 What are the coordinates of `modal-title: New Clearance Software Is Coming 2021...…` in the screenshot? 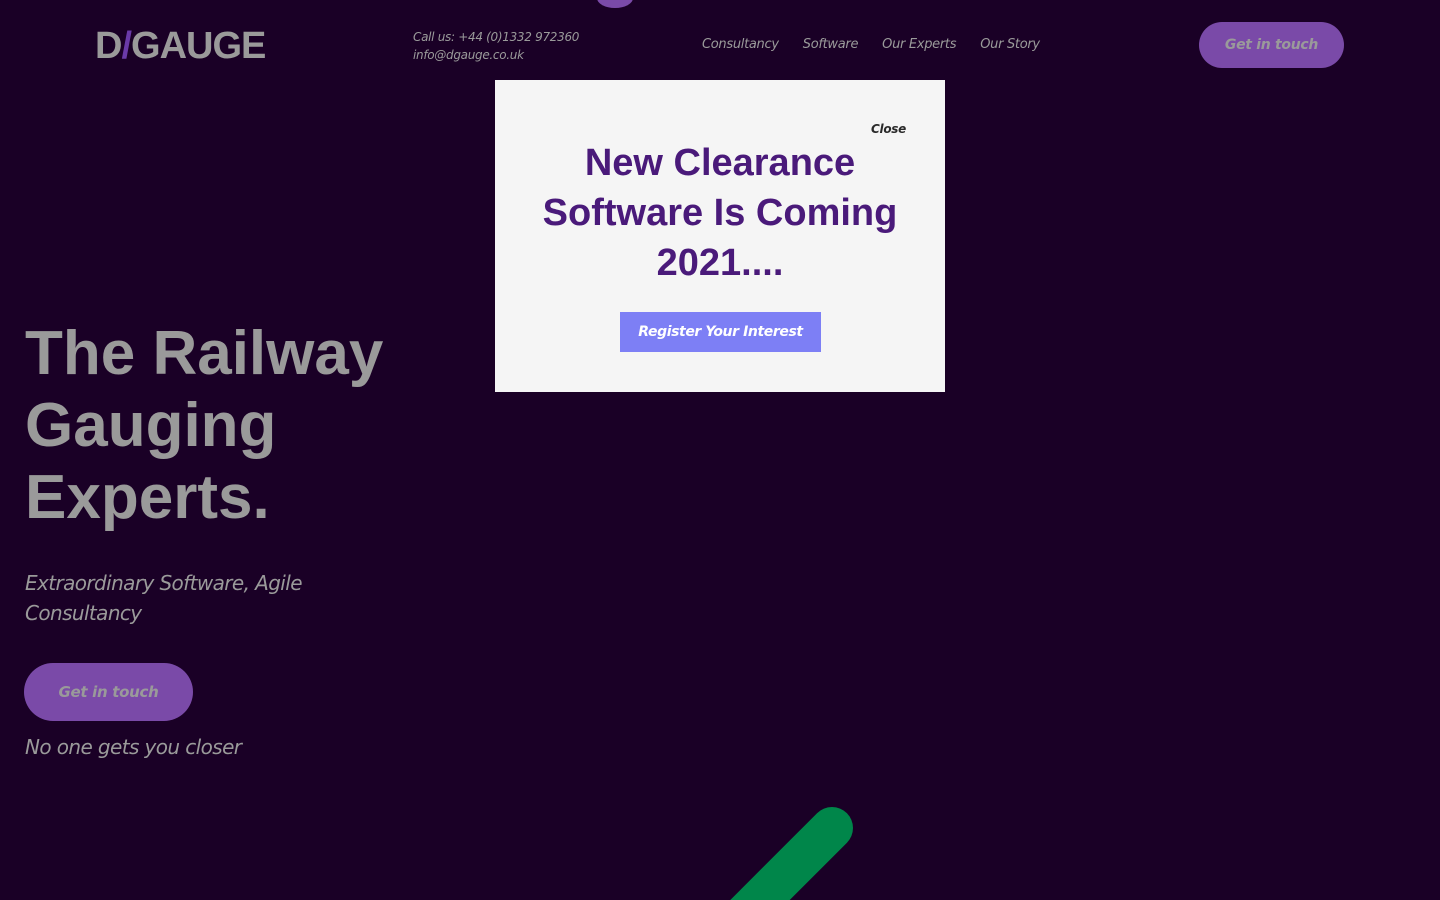 It's located at (720, 213).